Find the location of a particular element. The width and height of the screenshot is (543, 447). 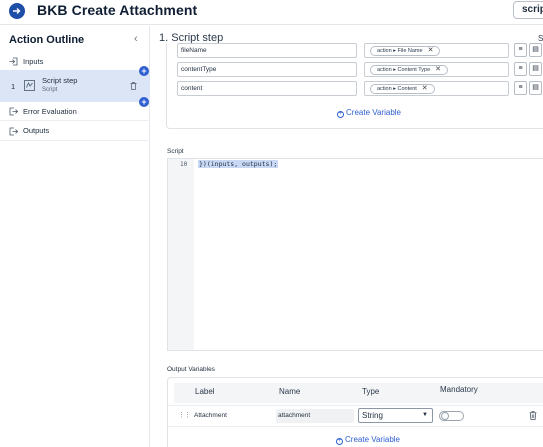

script-button: script is located at coordinates (528, 10).